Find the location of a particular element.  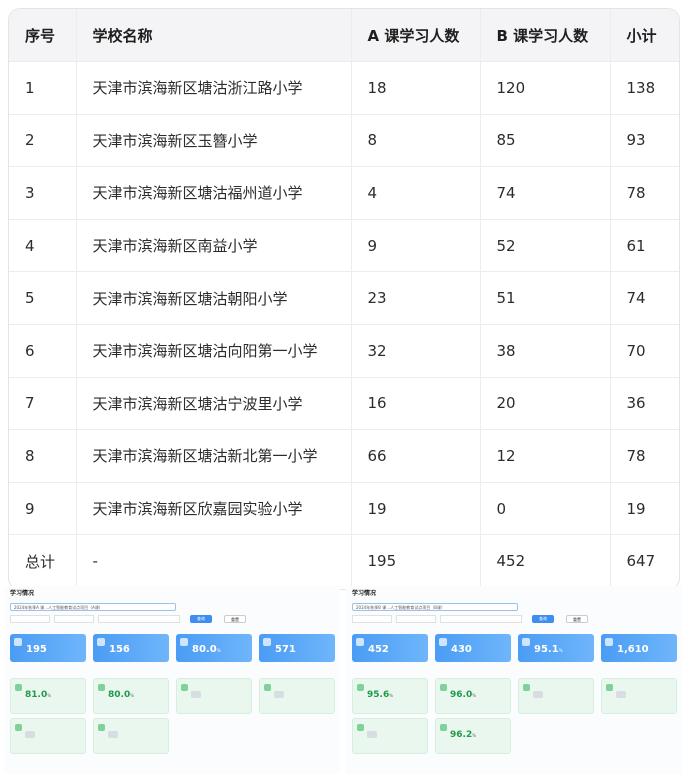

table-row: 7 天津市滨海新区塘沽宁波里小学 16 20 36 is located at coordinates (344, 404).